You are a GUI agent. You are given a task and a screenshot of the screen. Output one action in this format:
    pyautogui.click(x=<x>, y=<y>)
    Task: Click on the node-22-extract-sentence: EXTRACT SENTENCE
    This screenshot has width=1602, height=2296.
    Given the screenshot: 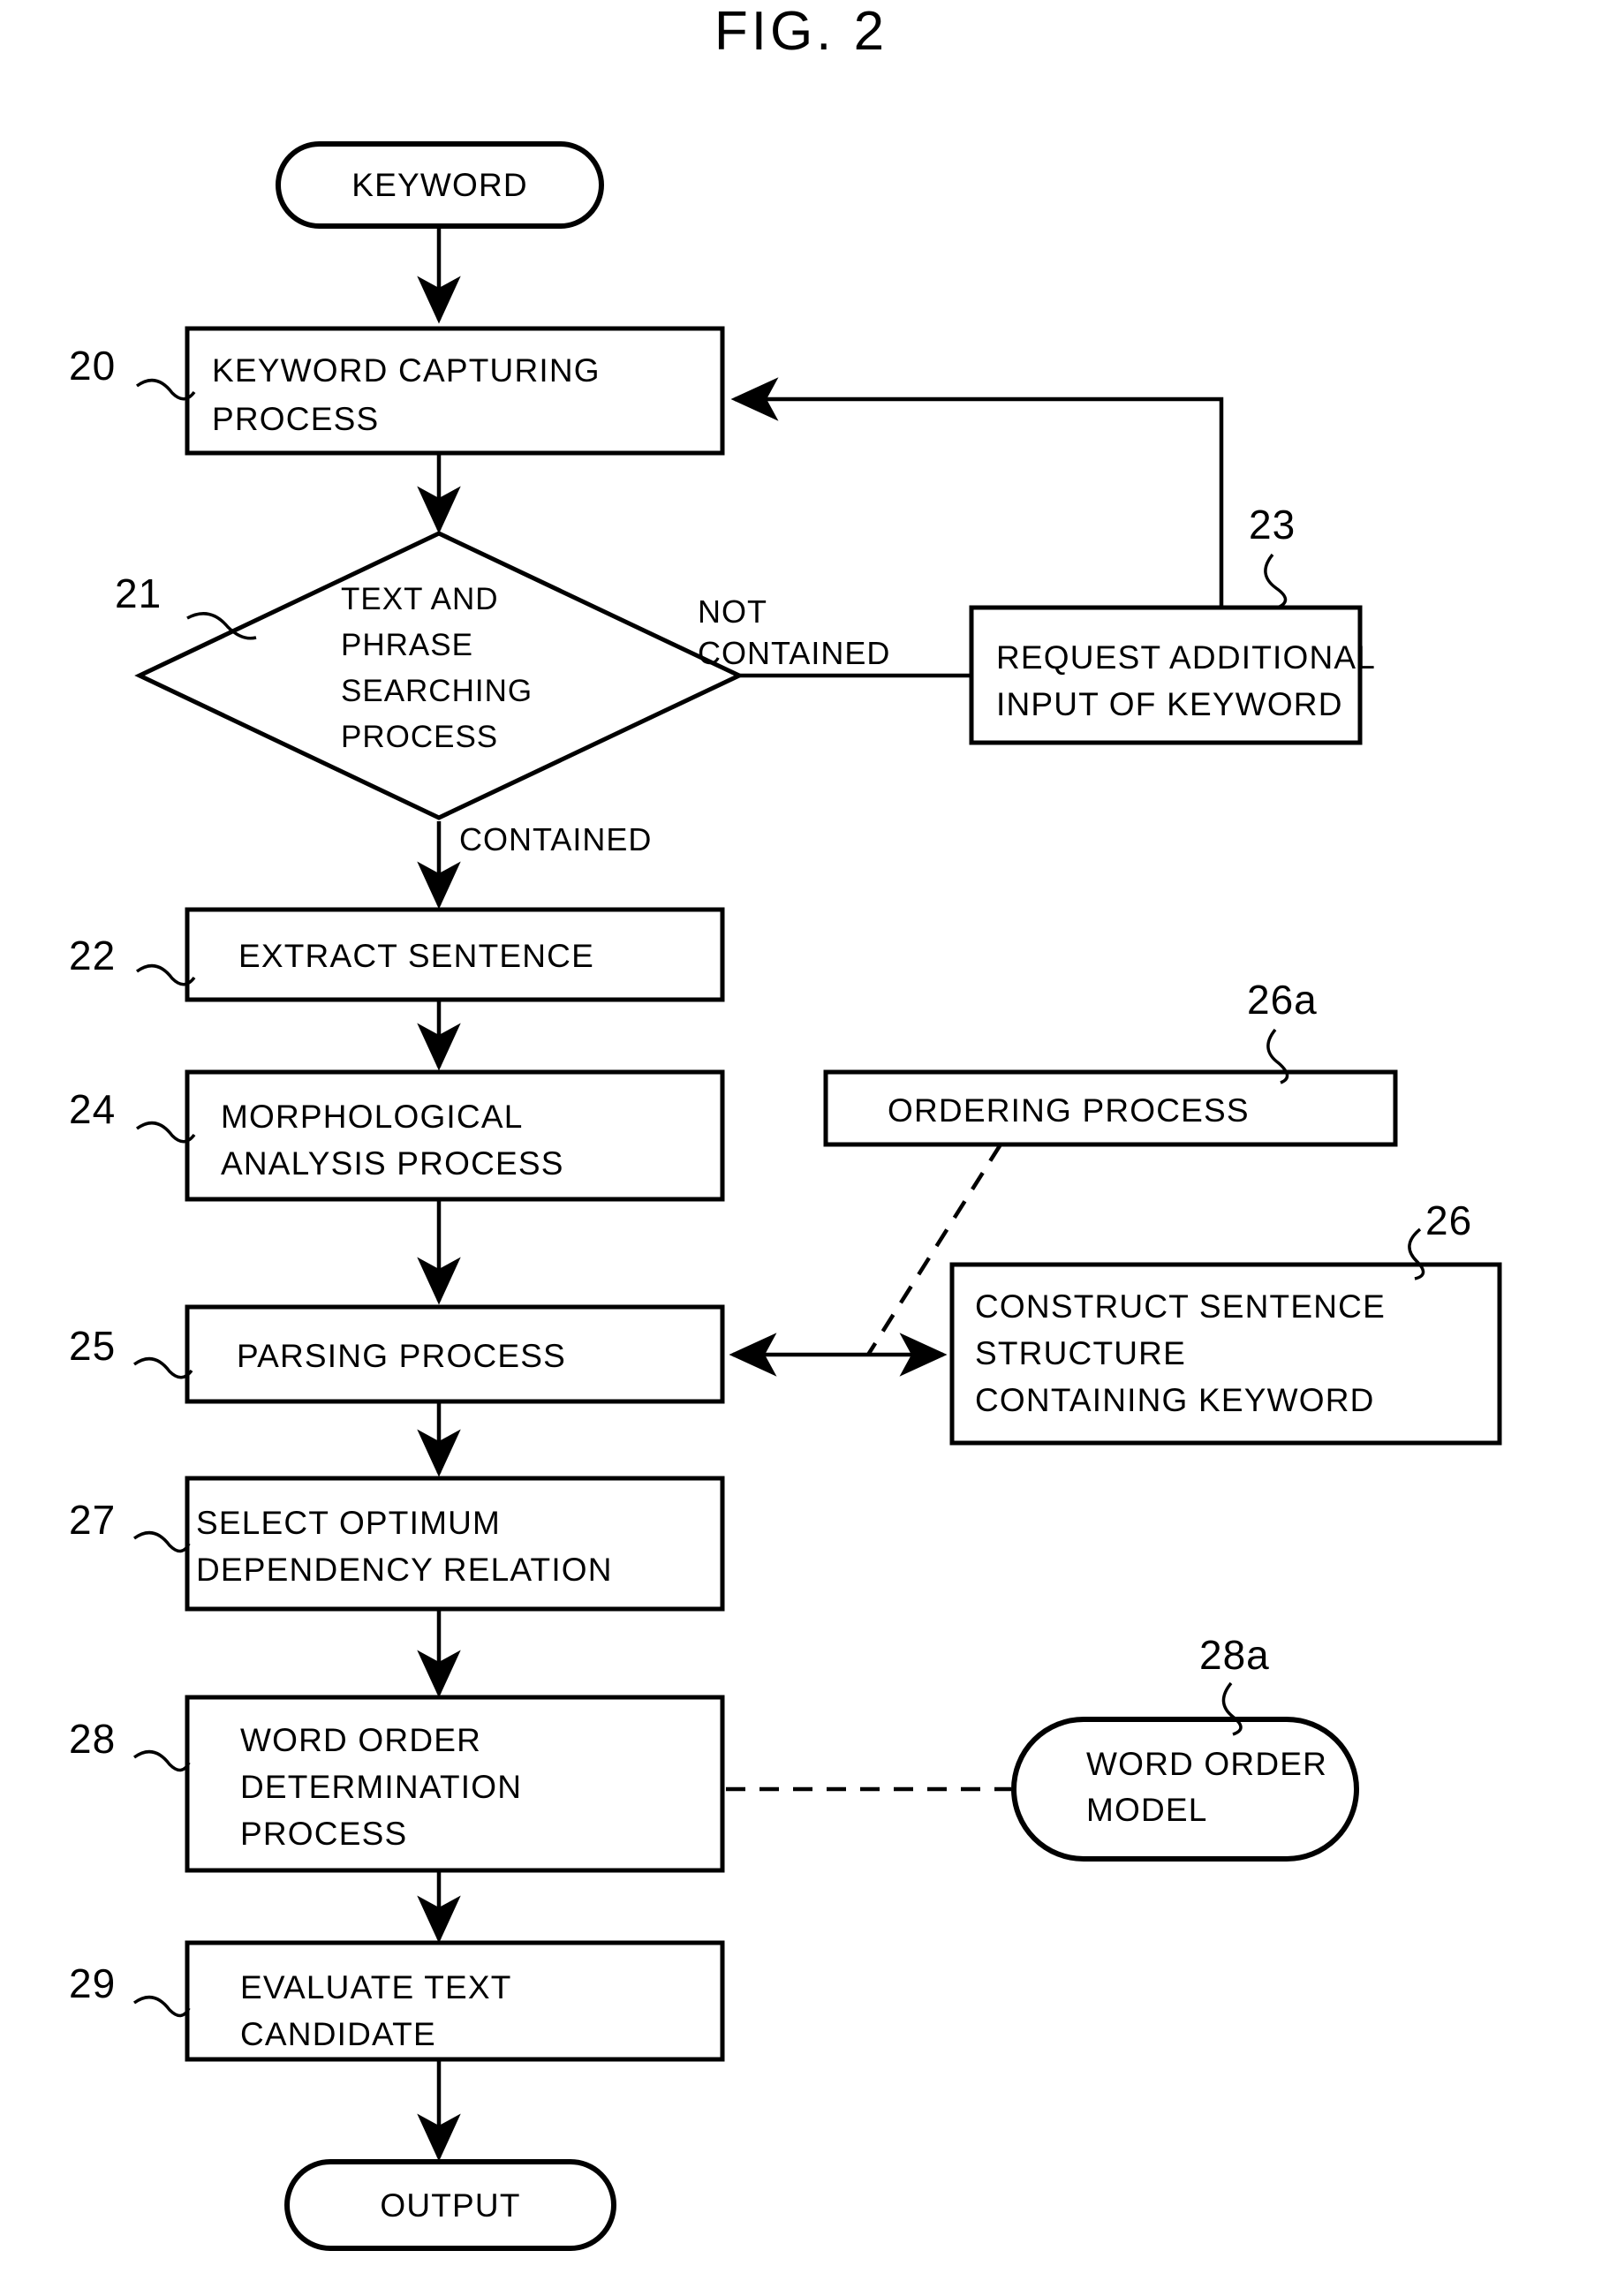 What is the action you would take?
    pyautogui.click(x=455, y=954)
    